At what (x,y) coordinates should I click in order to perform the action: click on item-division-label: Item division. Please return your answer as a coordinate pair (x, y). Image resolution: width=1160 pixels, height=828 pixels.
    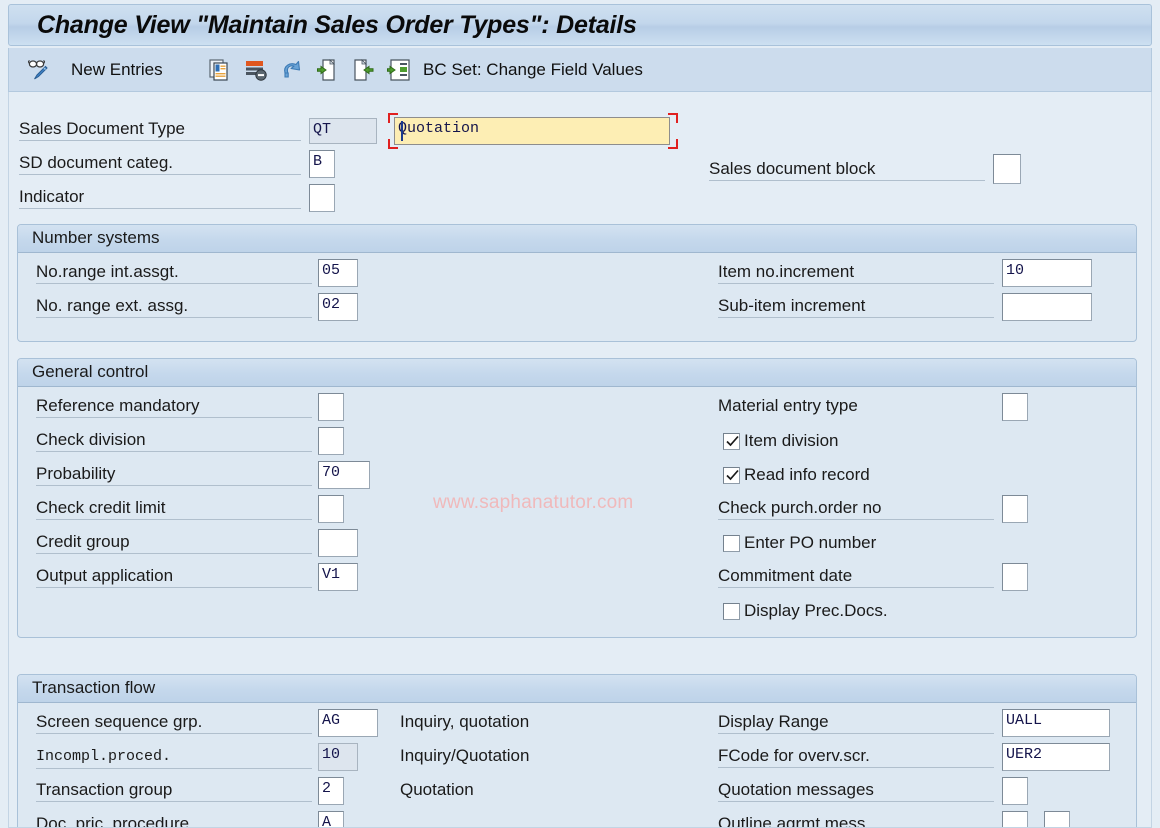
    Looking at the image, I should click on (791, 440).